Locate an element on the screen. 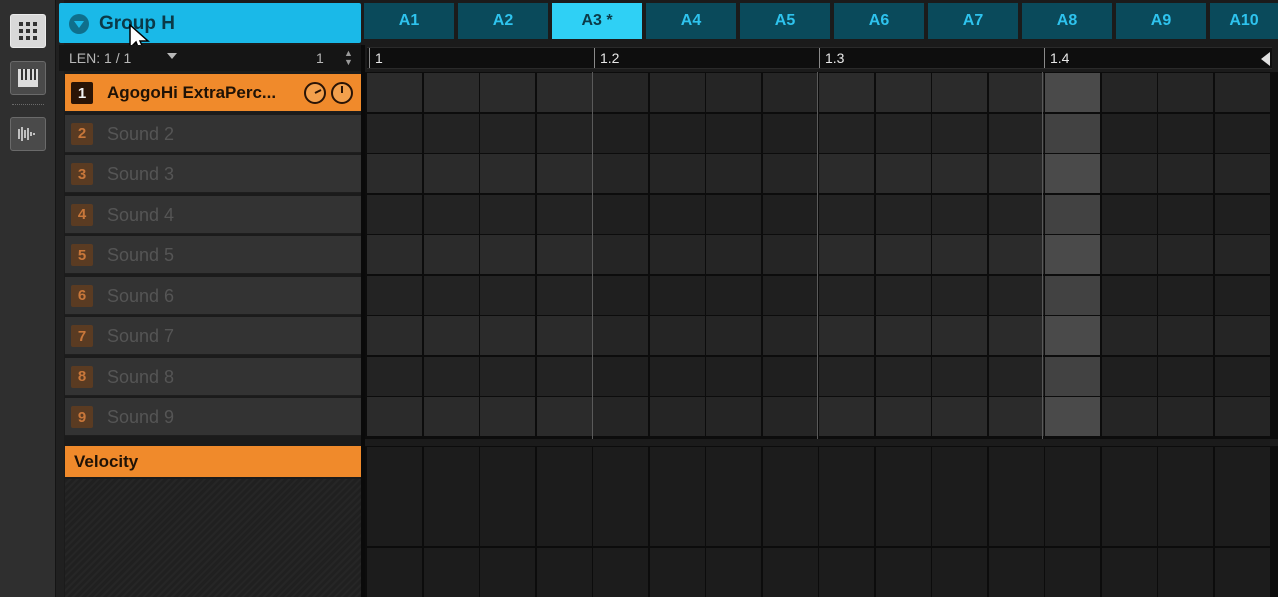 The height and width of the screenshot is (597, 1278). pattern-tab: A6 is located at coordinates (879, 21).